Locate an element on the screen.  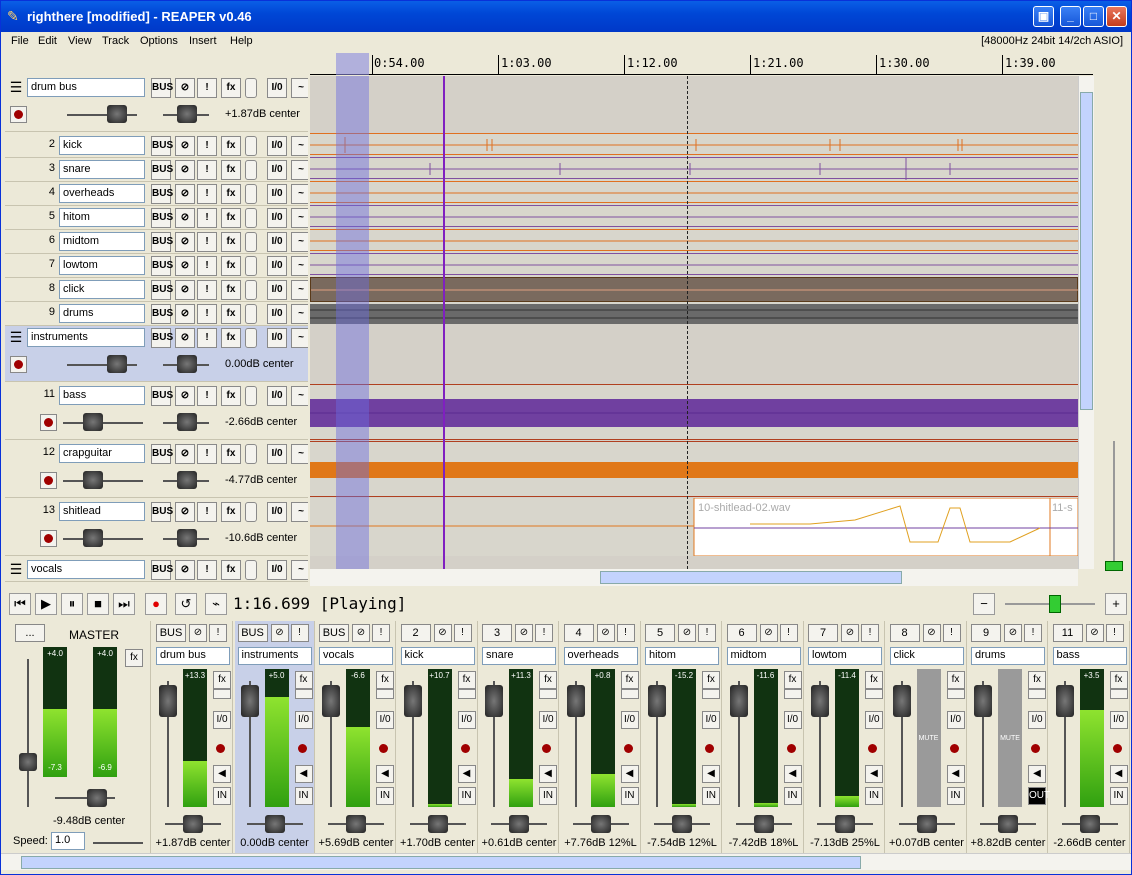
strip-name: midtom is located at coordinates (763, 656).